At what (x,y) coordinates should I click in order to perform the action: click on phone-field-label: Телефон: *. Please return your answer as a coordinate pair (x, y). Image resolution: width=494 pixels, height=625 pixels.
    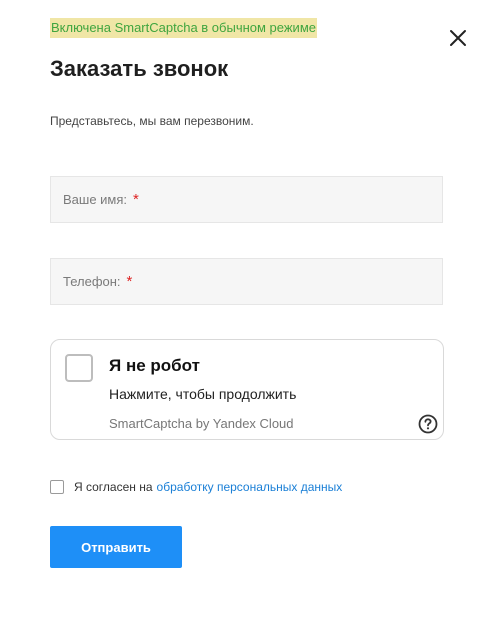
    Looking at the image, I should click on (98, 281).